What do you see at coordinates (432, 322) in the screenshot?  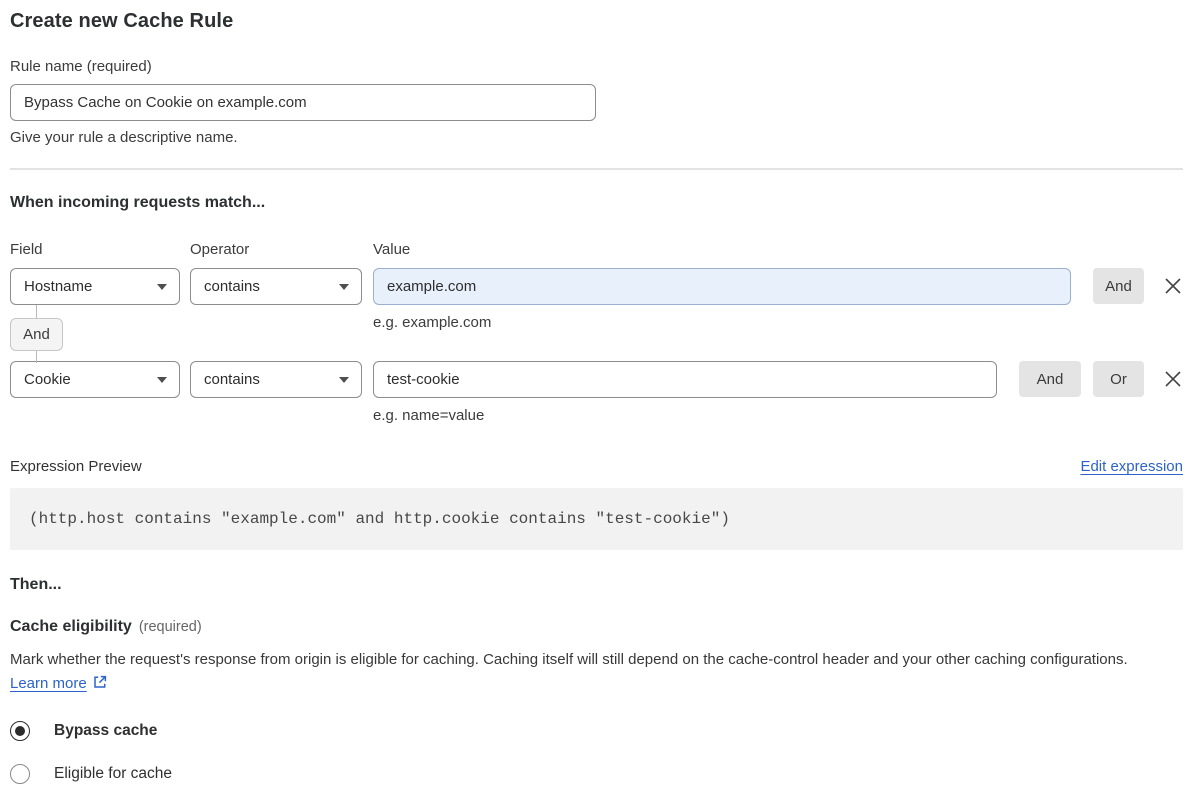 I see `value-example-1: e.g. example.com` at bounding box center [432, 322].